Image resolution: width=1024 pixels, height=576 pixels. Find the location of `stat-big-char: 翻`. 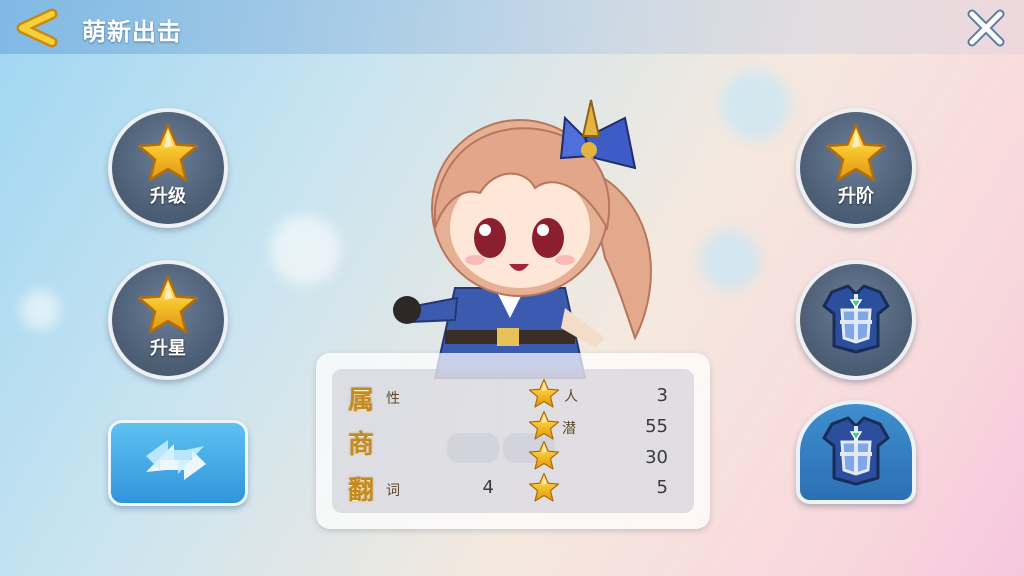

stat-big-char: 翻 is located at coordinates (361, 491).